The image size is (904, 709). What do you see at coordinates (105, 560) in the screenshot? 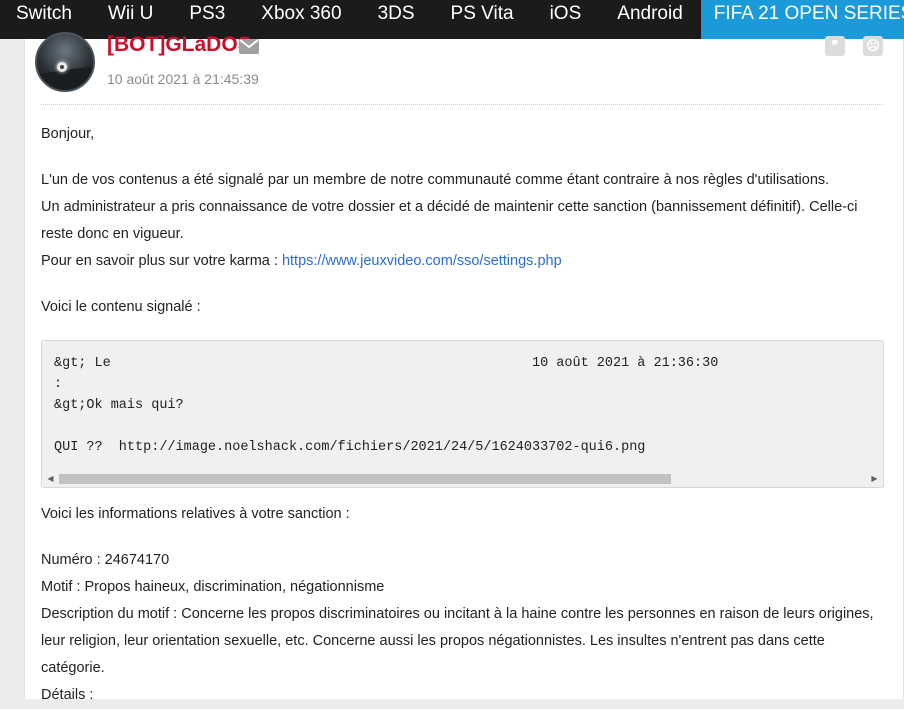
I see `sanction-number: Numéro : 24674170` at bounding box center [105, 560].